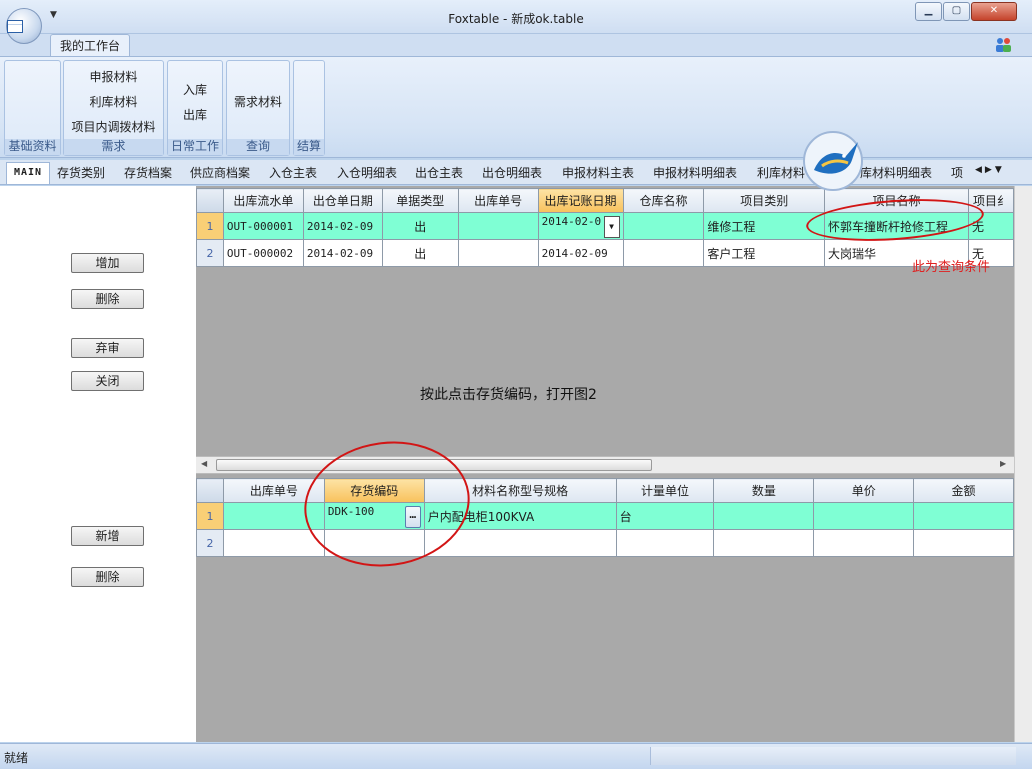 Image resolution: width=1032 pixels, height=769 pixels. I want to click on stock-material-button: 利库材料, so click(113, 101).